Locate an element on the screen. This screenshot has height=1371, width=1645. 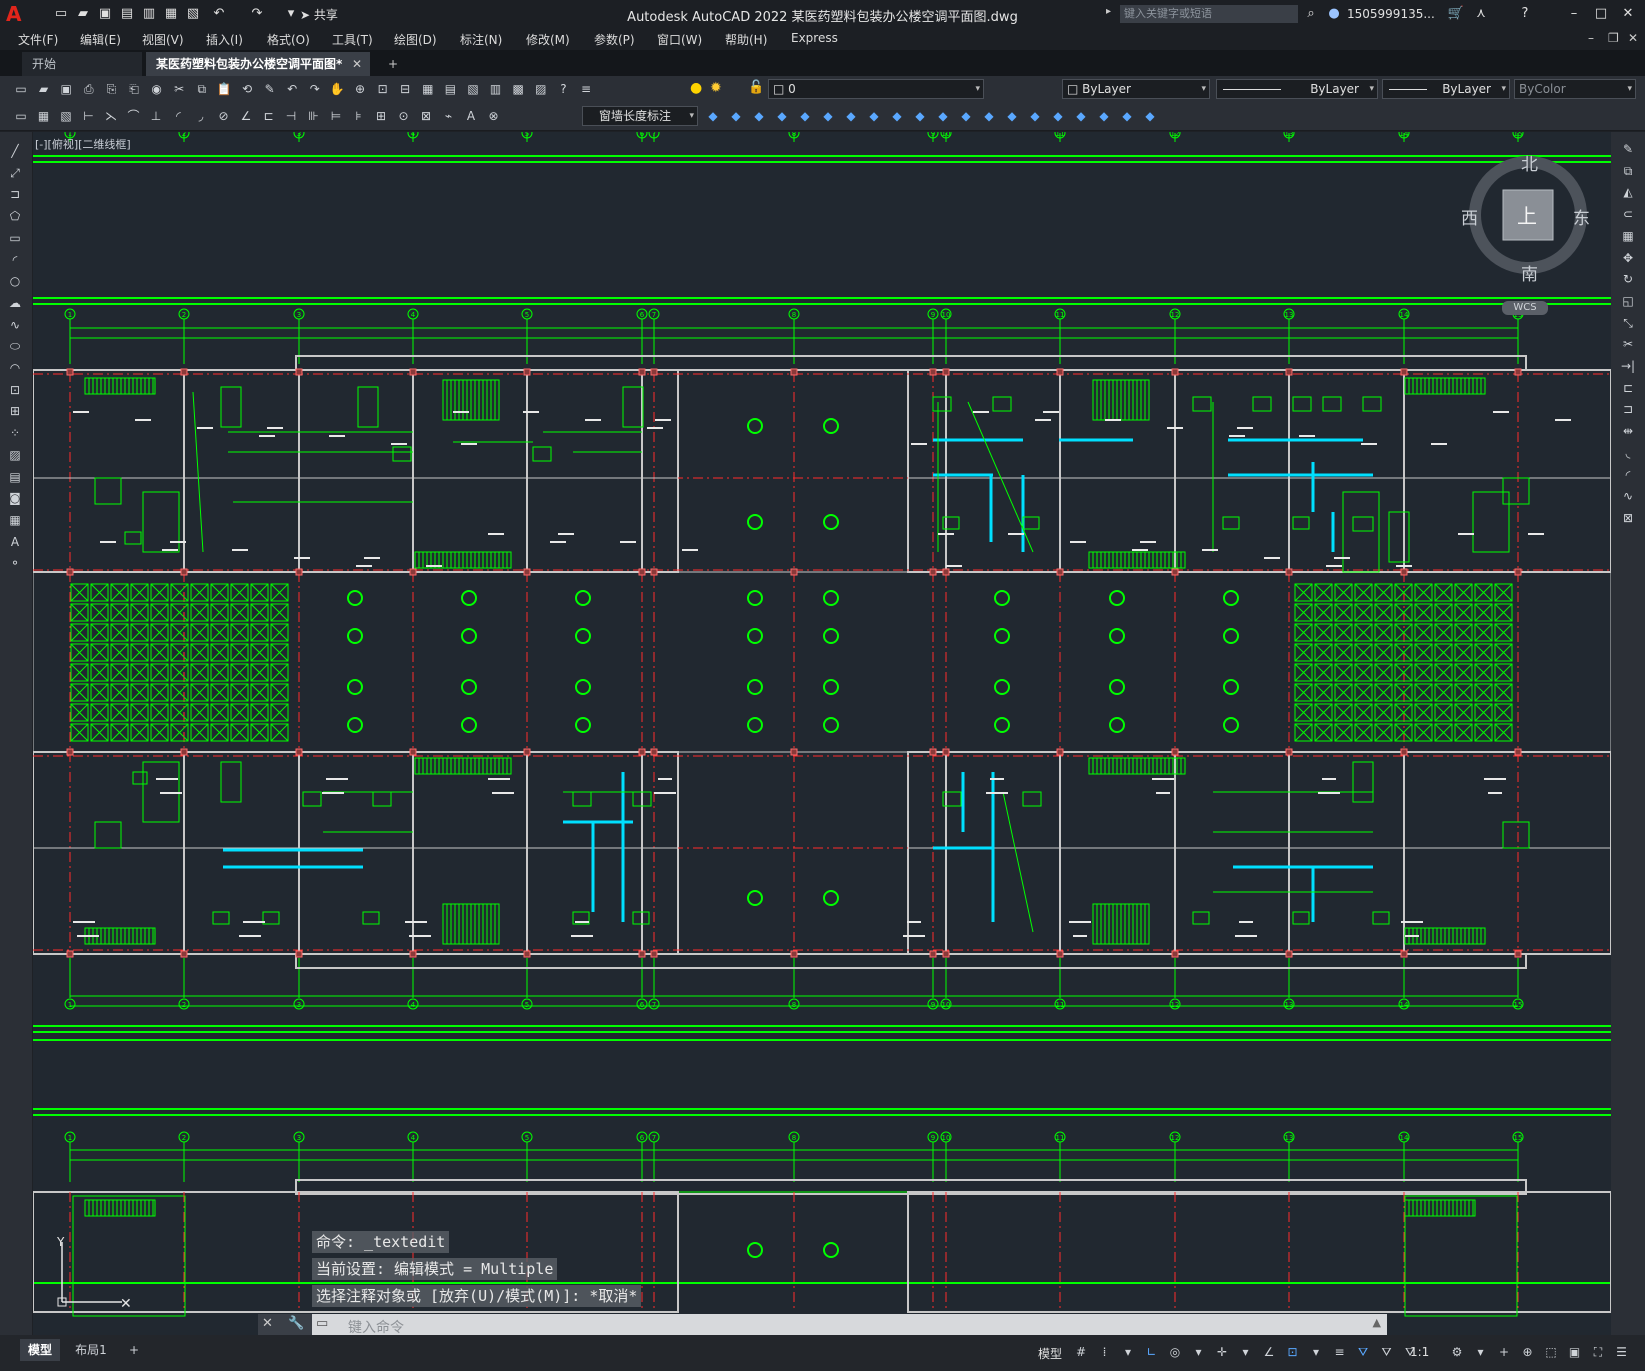
view-icon-17: ◆ is located at coordinates (1081, 116).